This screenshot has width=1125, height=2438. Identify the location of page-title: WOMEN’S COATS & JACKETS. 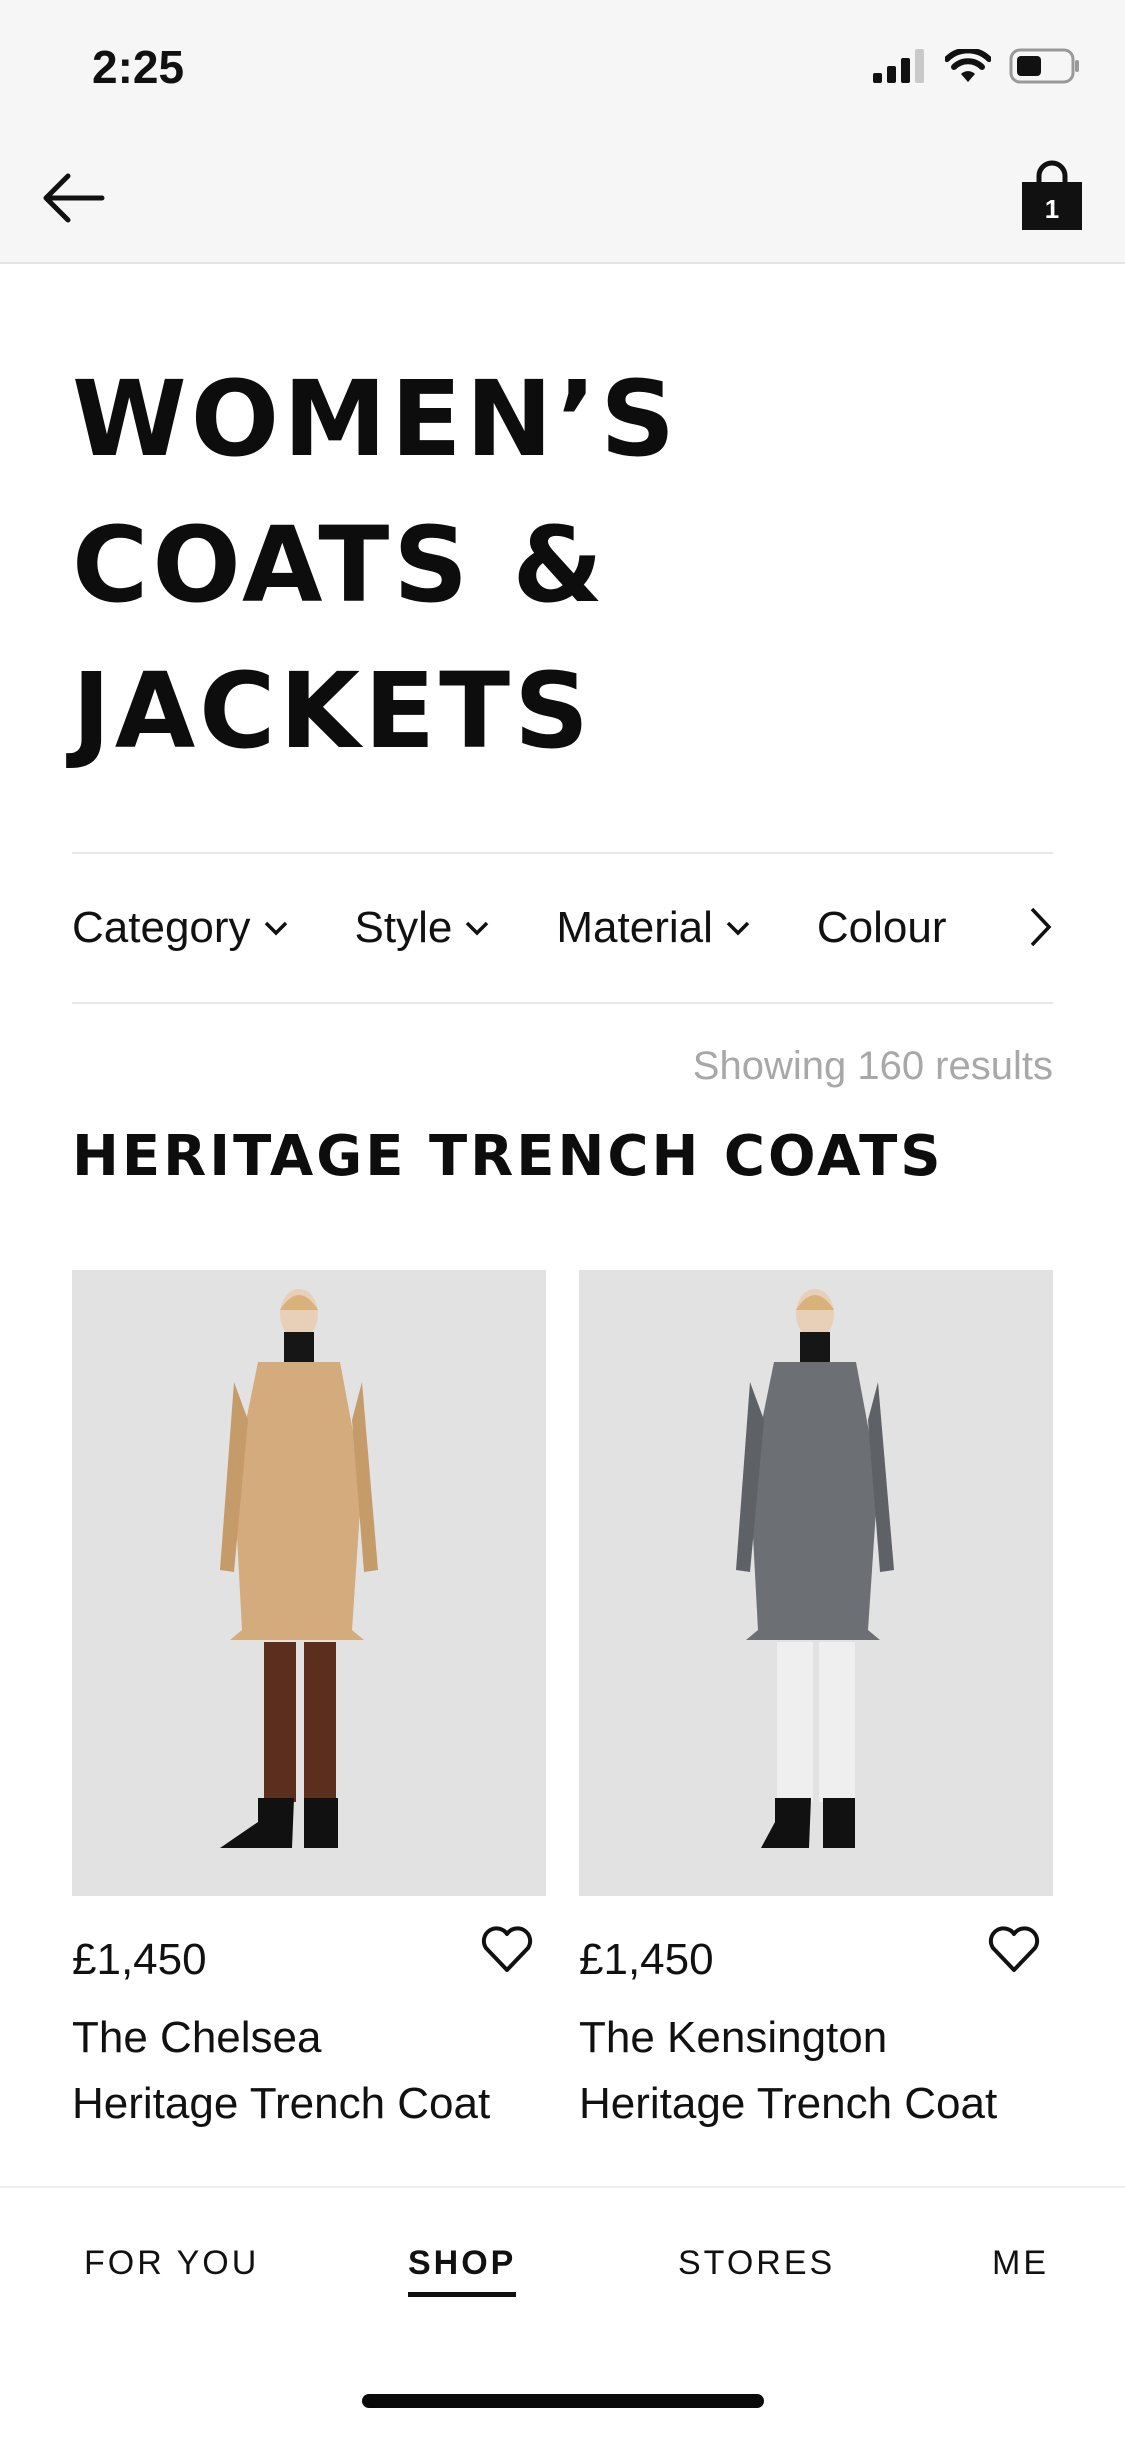
(522, 565).